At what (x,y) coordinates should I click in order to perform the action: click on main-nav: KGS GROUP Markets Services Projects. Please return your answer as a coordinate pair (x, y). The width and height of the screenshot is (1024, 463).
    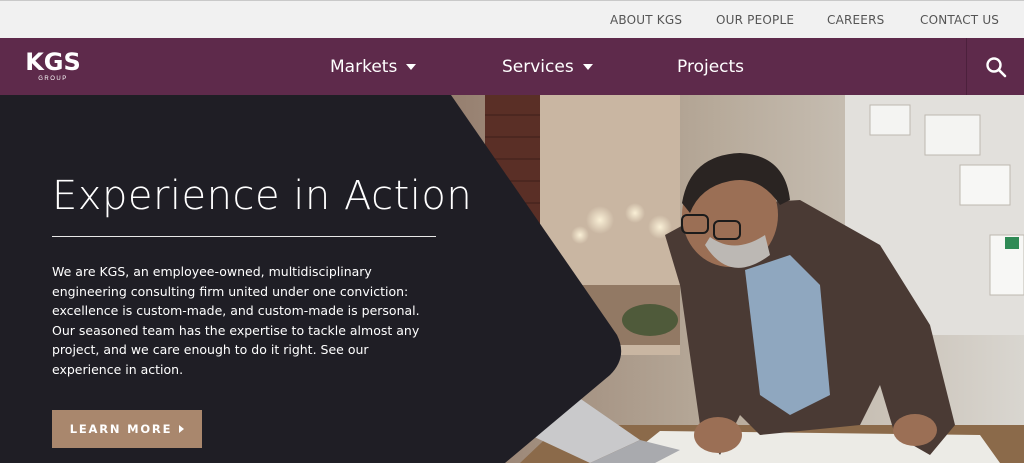
    Looking at the image, I should click on (512, 66).